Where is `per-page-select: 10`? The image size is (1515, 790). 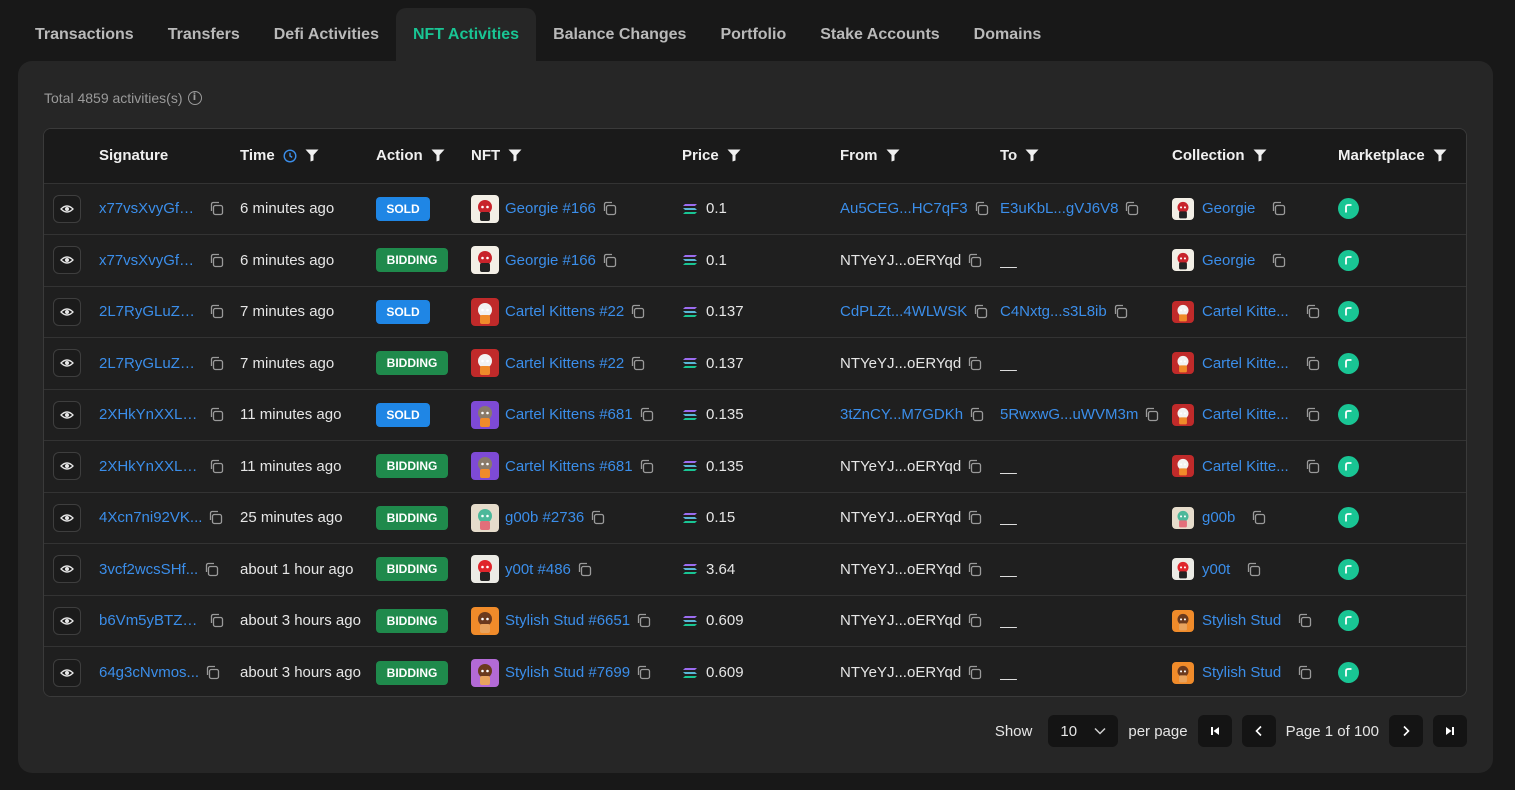 per-page-select: 10 is located at coordinates (1083, 731).